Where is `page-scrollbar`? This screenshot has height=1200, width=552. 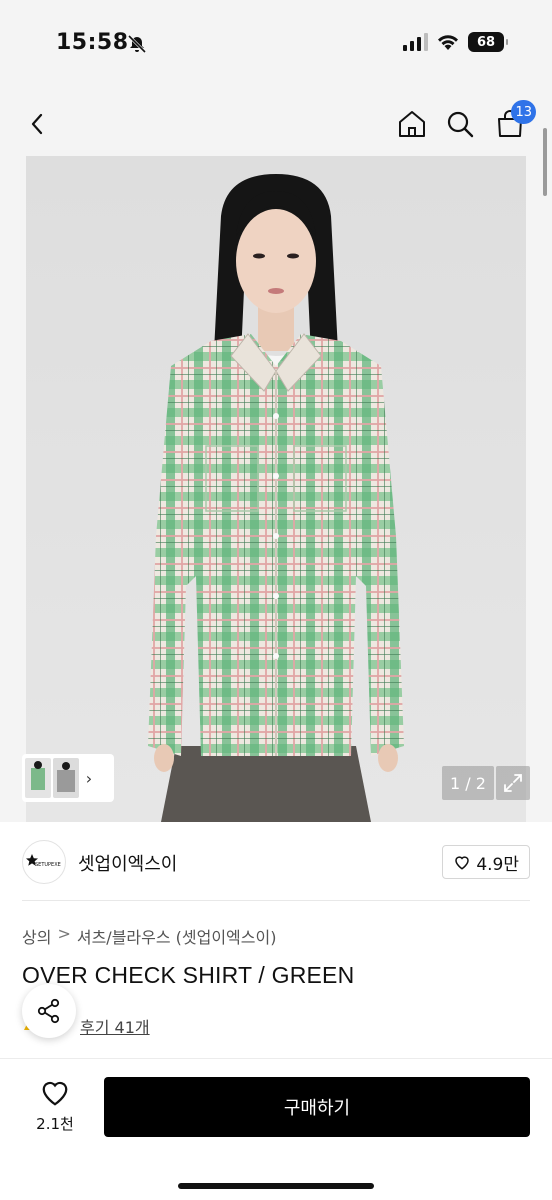
page-scrollbar is located at coordinates (545, 162).